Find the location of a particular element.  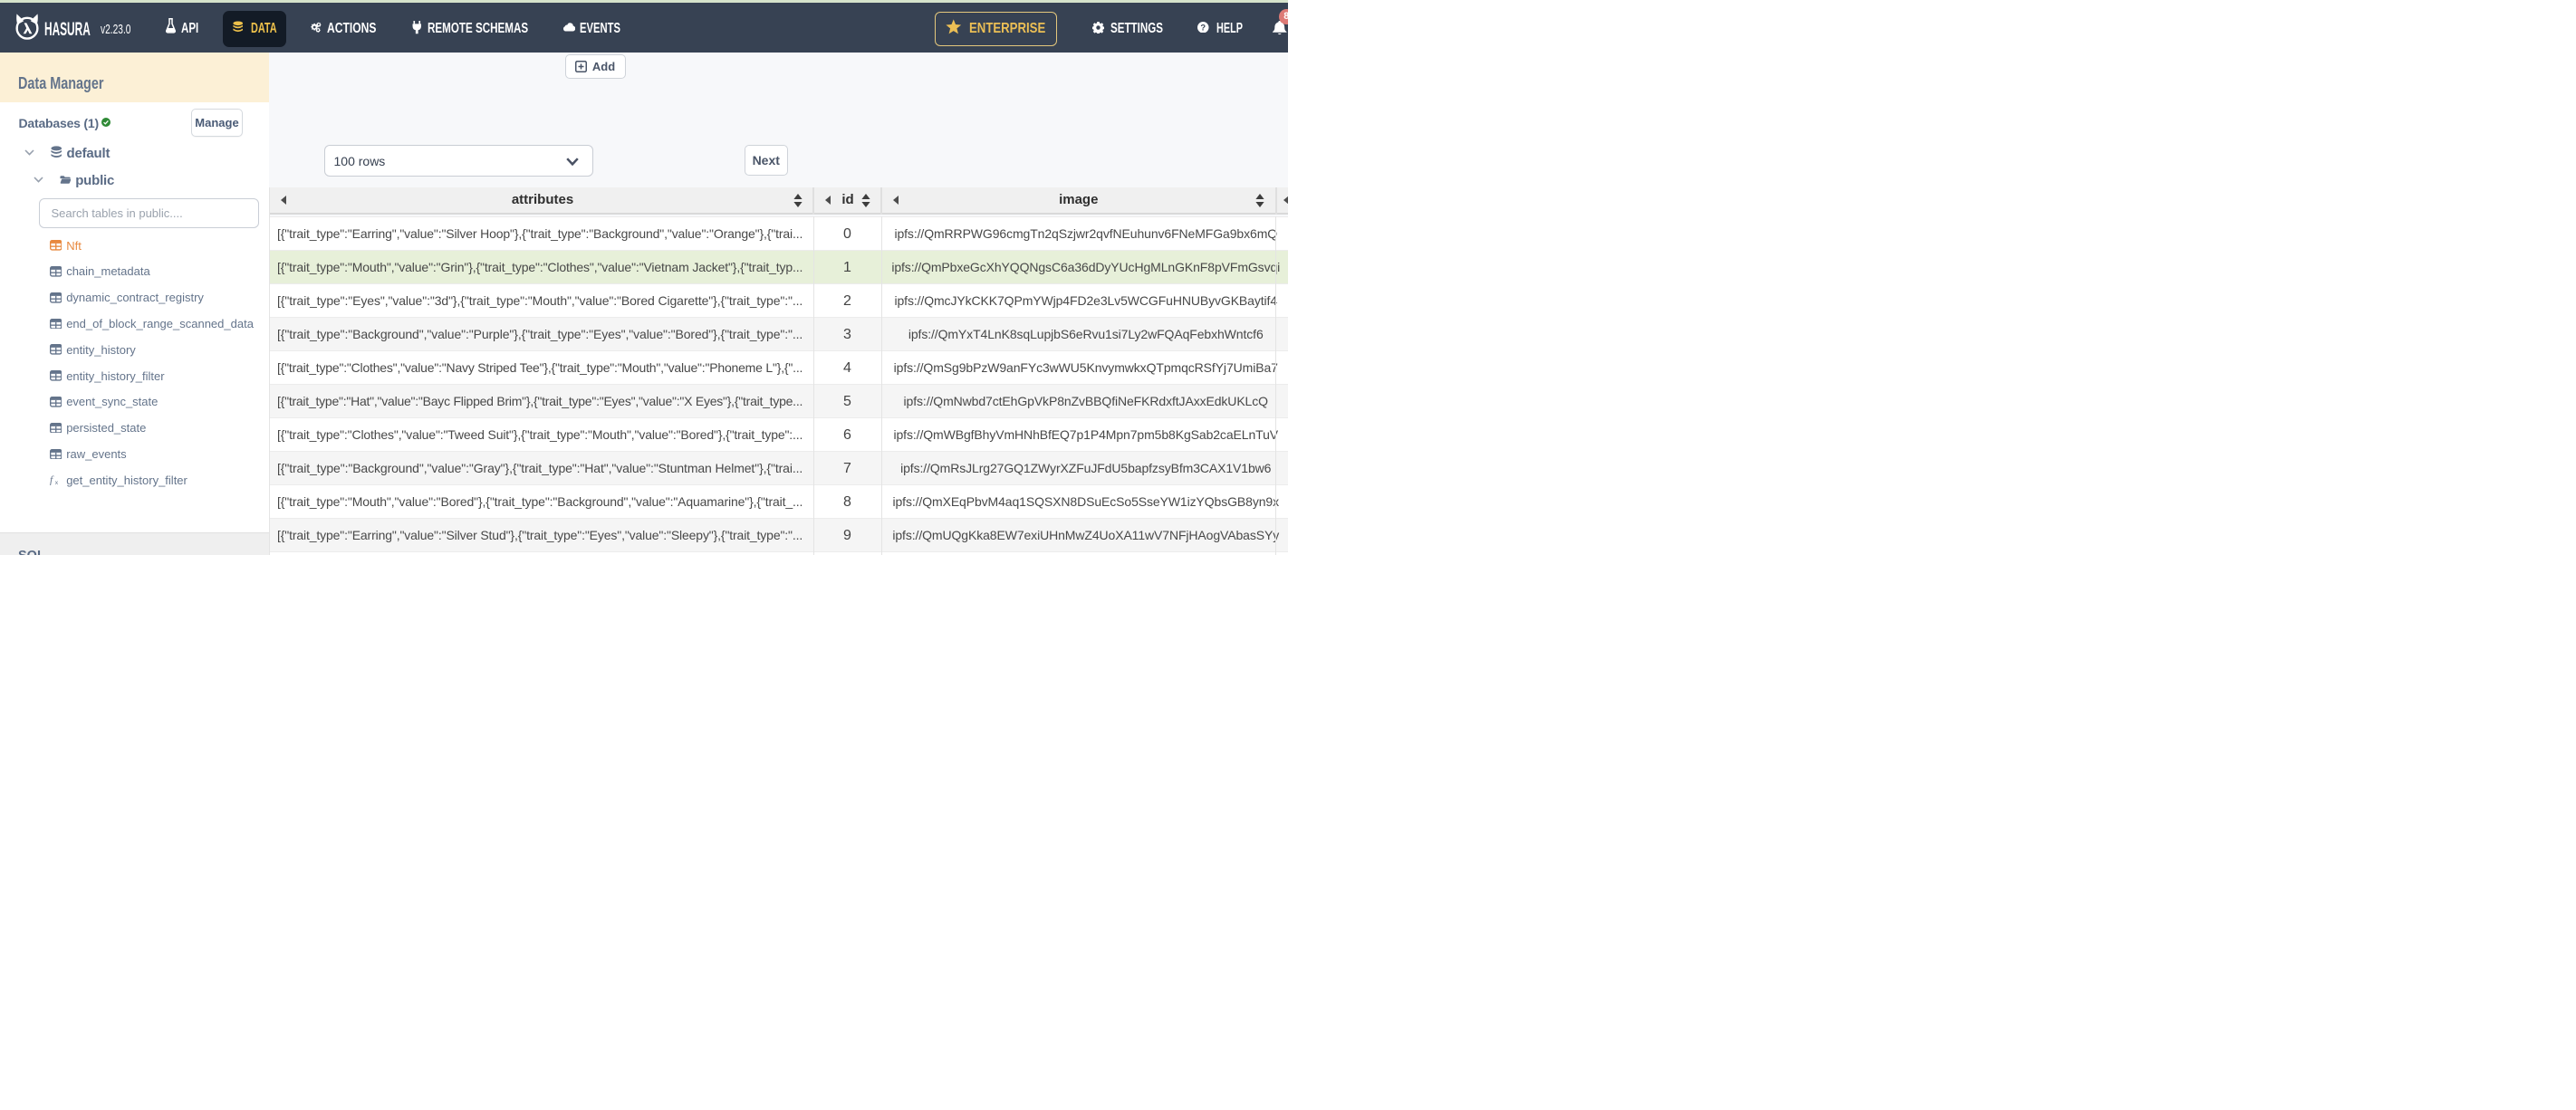

svg-text: x is located at coordinates (56, 482).